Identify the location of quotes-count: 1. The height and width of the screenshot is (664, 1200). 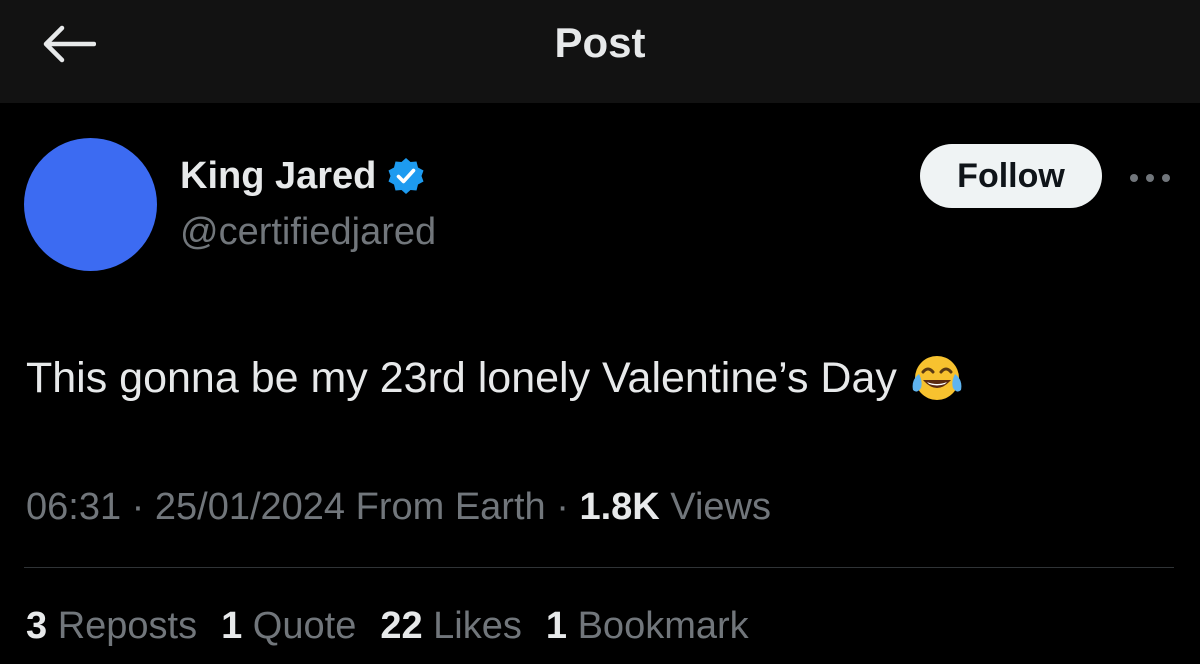
(232, 626).